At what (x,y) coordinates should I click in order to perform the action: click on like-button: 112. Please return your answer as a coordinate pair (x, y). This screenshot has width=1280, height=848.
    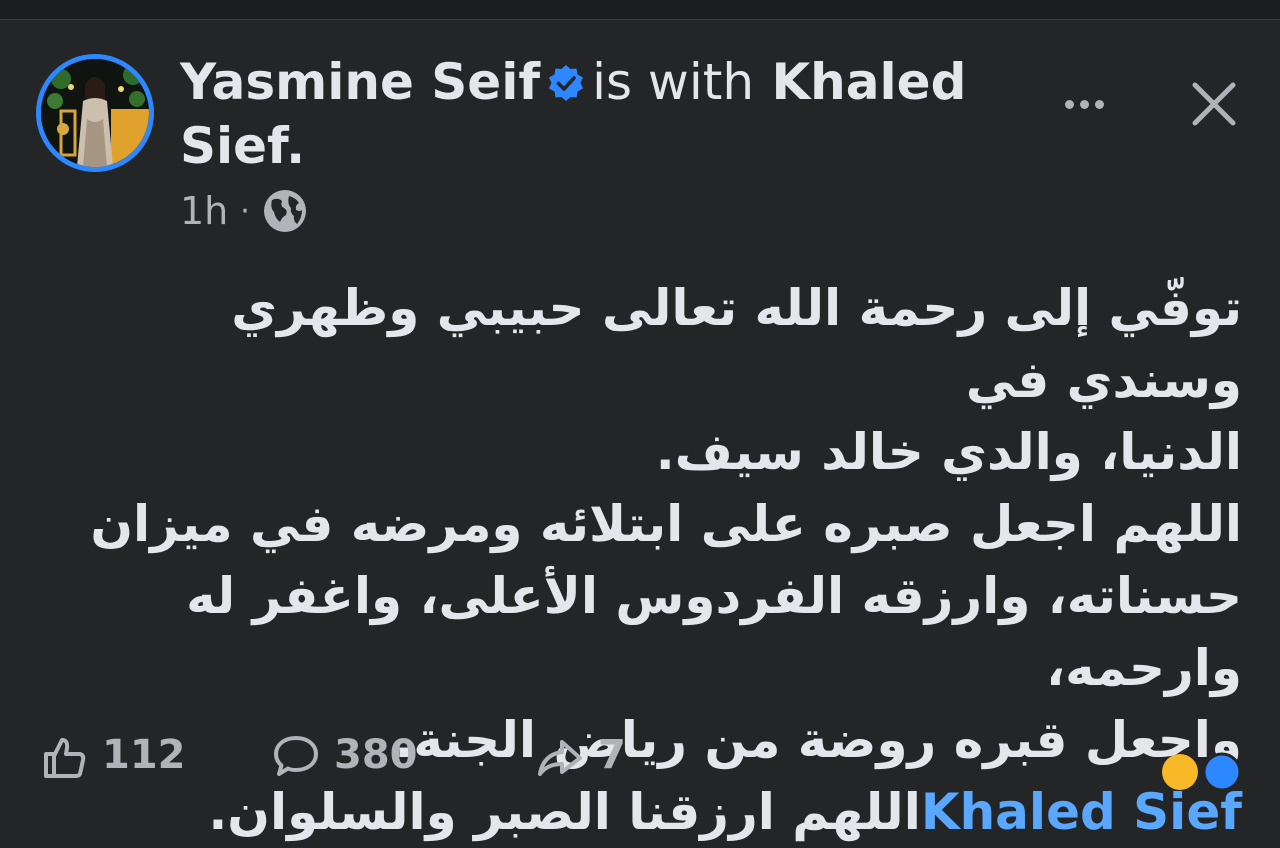
    Looking at the image, I should click on (113, 756).